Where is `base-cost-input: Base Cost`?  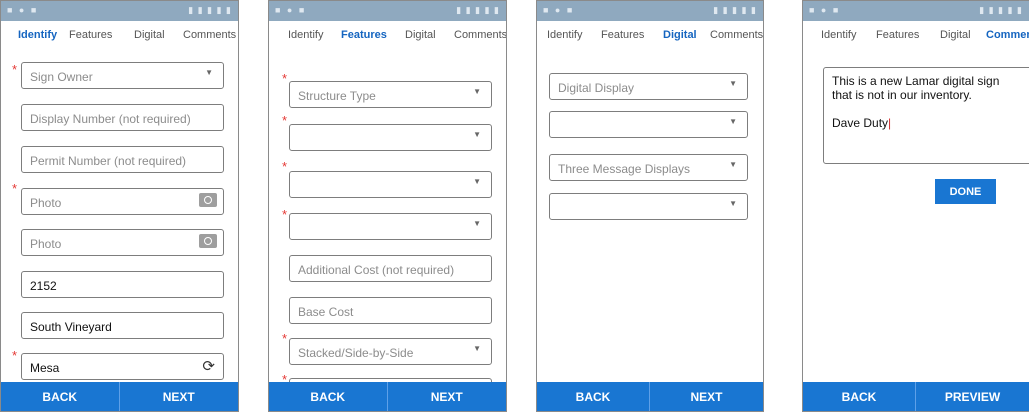
base-cost-input: Base Cost is located at coordinates (390, 310).